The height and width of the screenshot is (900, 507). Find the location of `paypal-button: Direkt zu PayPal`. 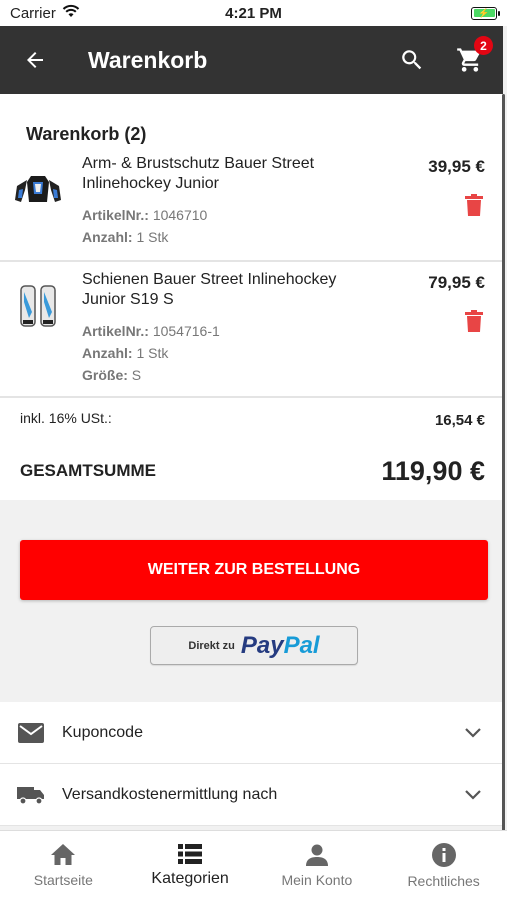

paypal-button: Direkt zu PayPal is located at coordinates (254, 645).